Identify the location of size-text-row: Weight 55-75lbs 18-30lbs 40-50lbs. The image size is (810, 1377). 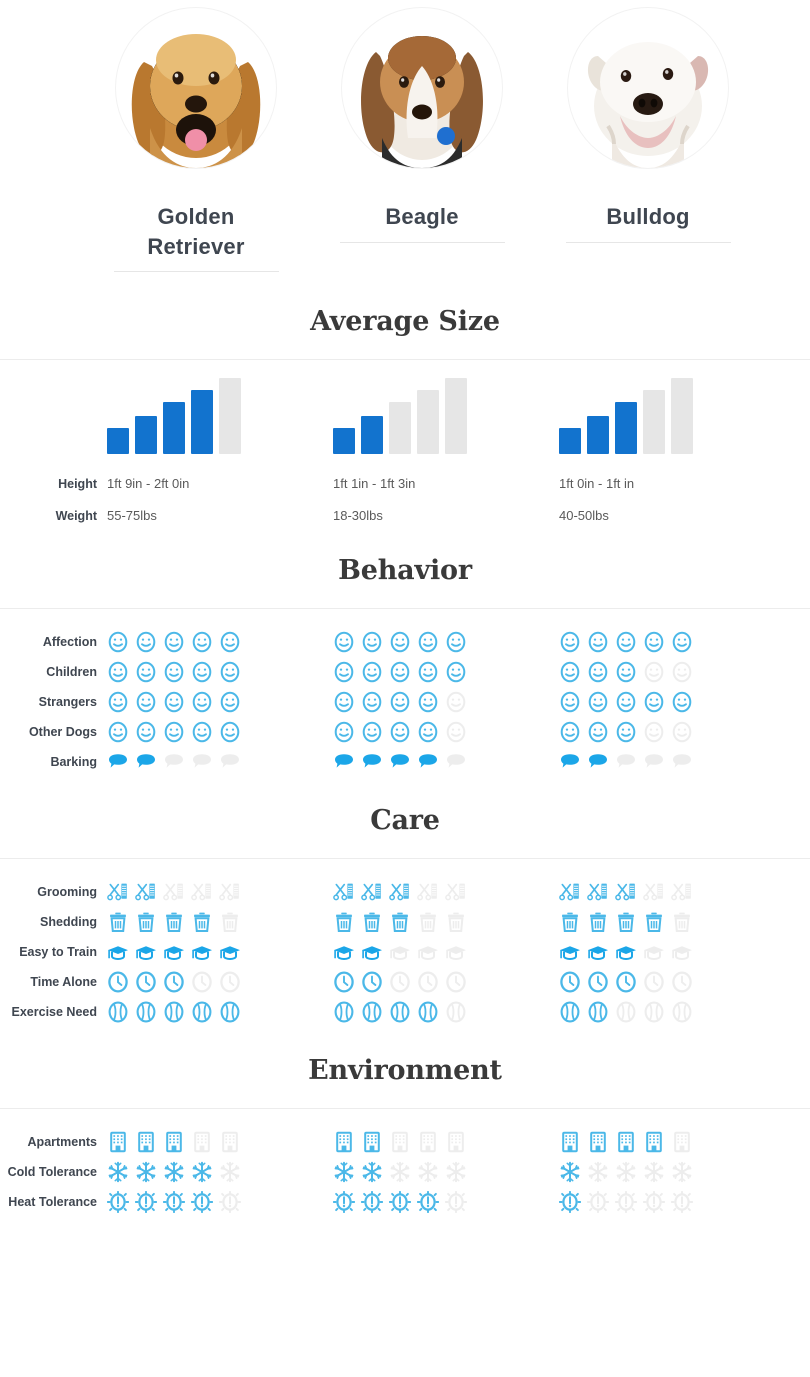
(405, 515).